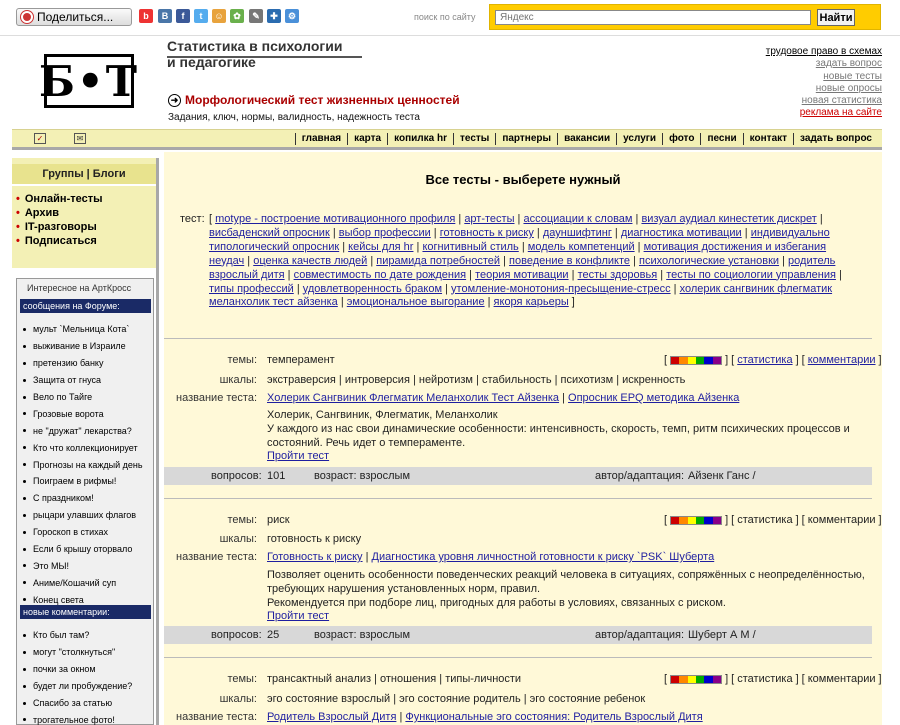  I want to click on nav-item-home: главная, so click(320, 139).